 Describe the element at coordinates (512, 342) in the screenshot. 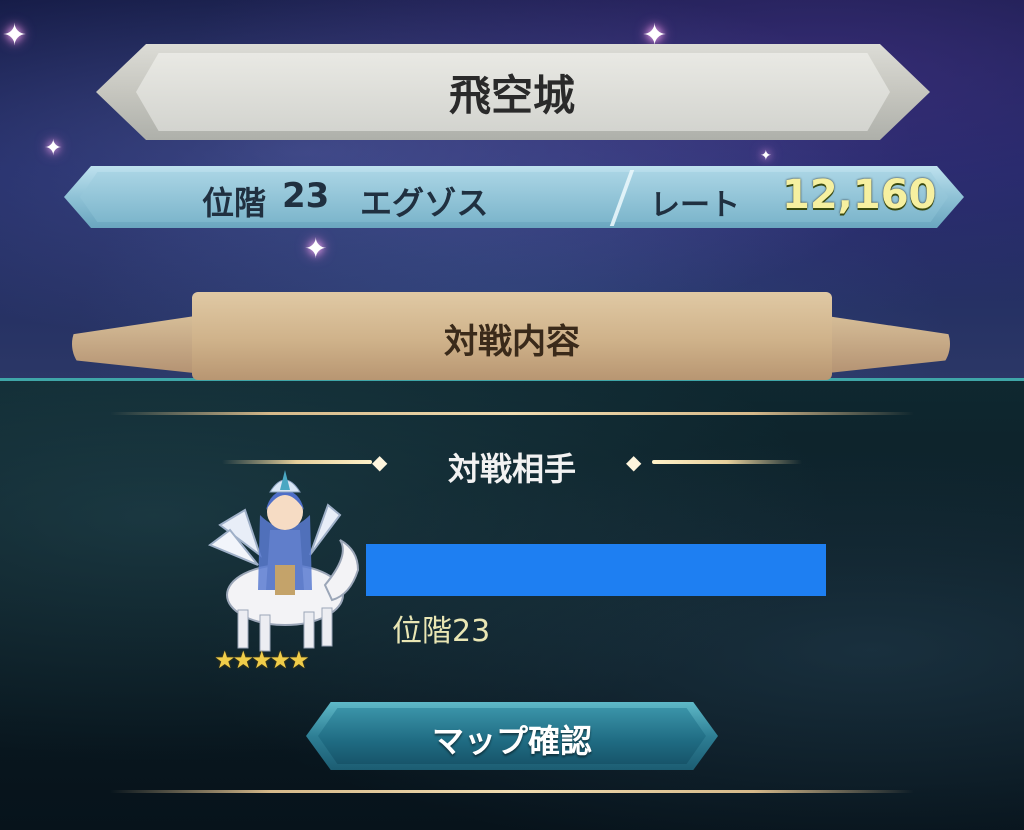

I see `section-title: 対戦内容` at that location.